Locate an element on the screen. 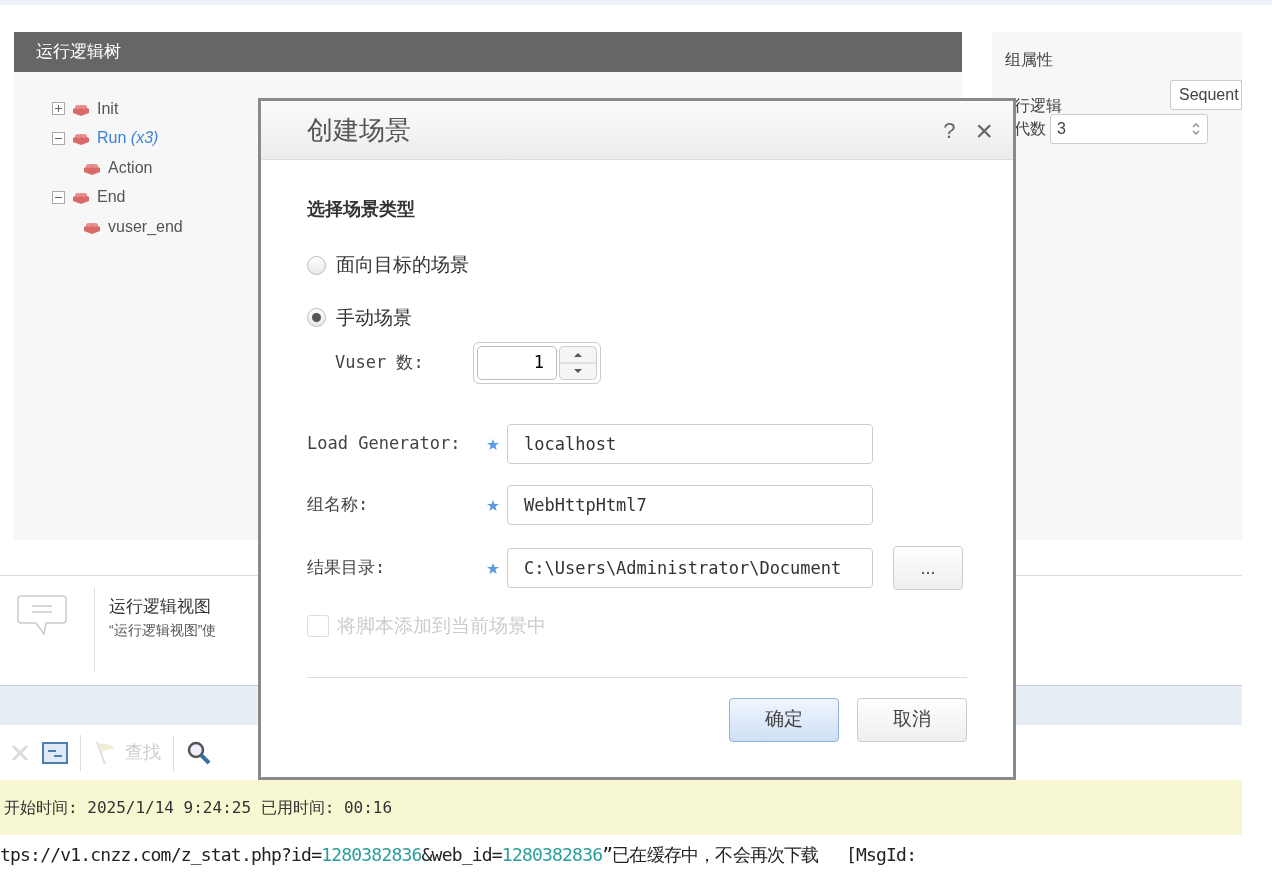  field-label: Load Generator: is located at coordinates (384, 444).